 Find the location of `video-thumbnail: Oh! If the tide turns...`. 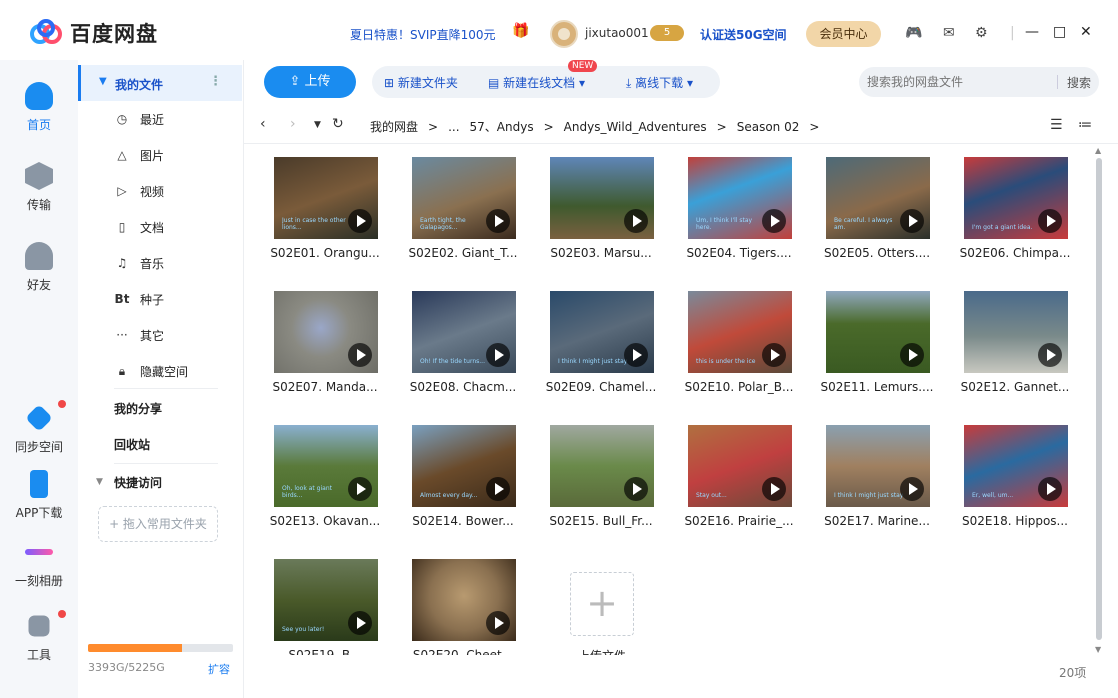

video-thumbnail: Oh! If the tide turns... is located at coordinates (464, 332).